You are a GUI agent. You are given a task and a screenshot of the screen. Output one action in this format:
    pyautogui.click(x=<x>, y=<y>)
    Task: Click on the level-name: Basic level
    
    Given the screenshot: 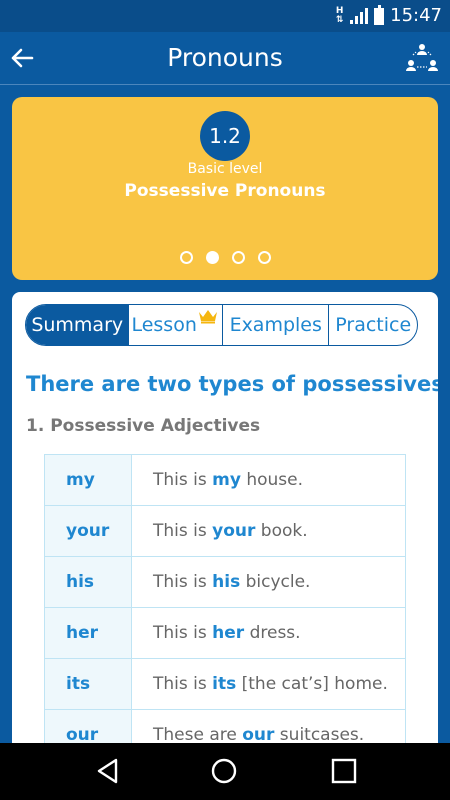 What is the action you would take?
    pyautogui.click(x=225, y=169)
    